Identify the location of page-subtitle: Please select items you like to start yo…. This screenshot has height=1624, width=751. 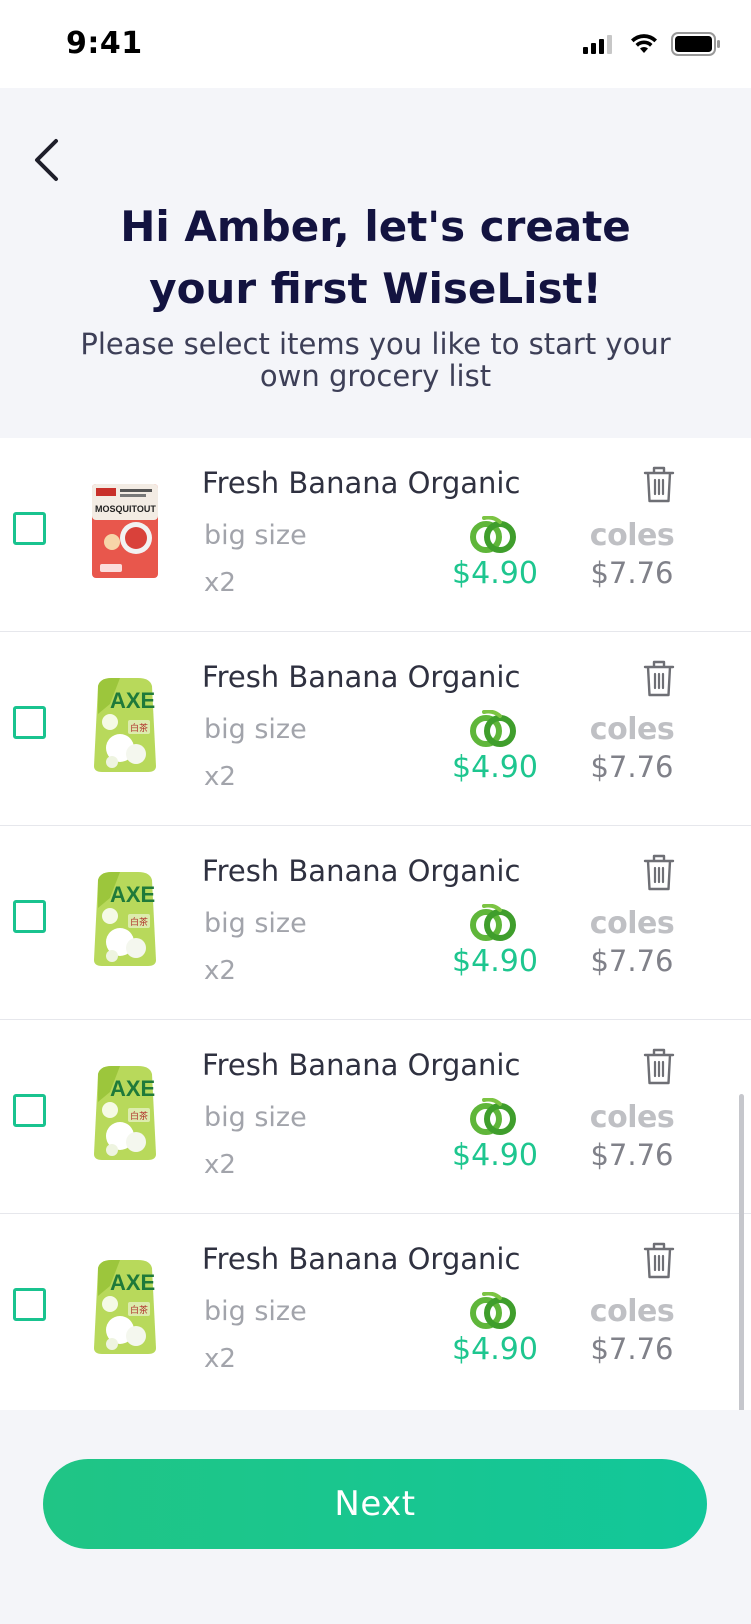
(375, 360).